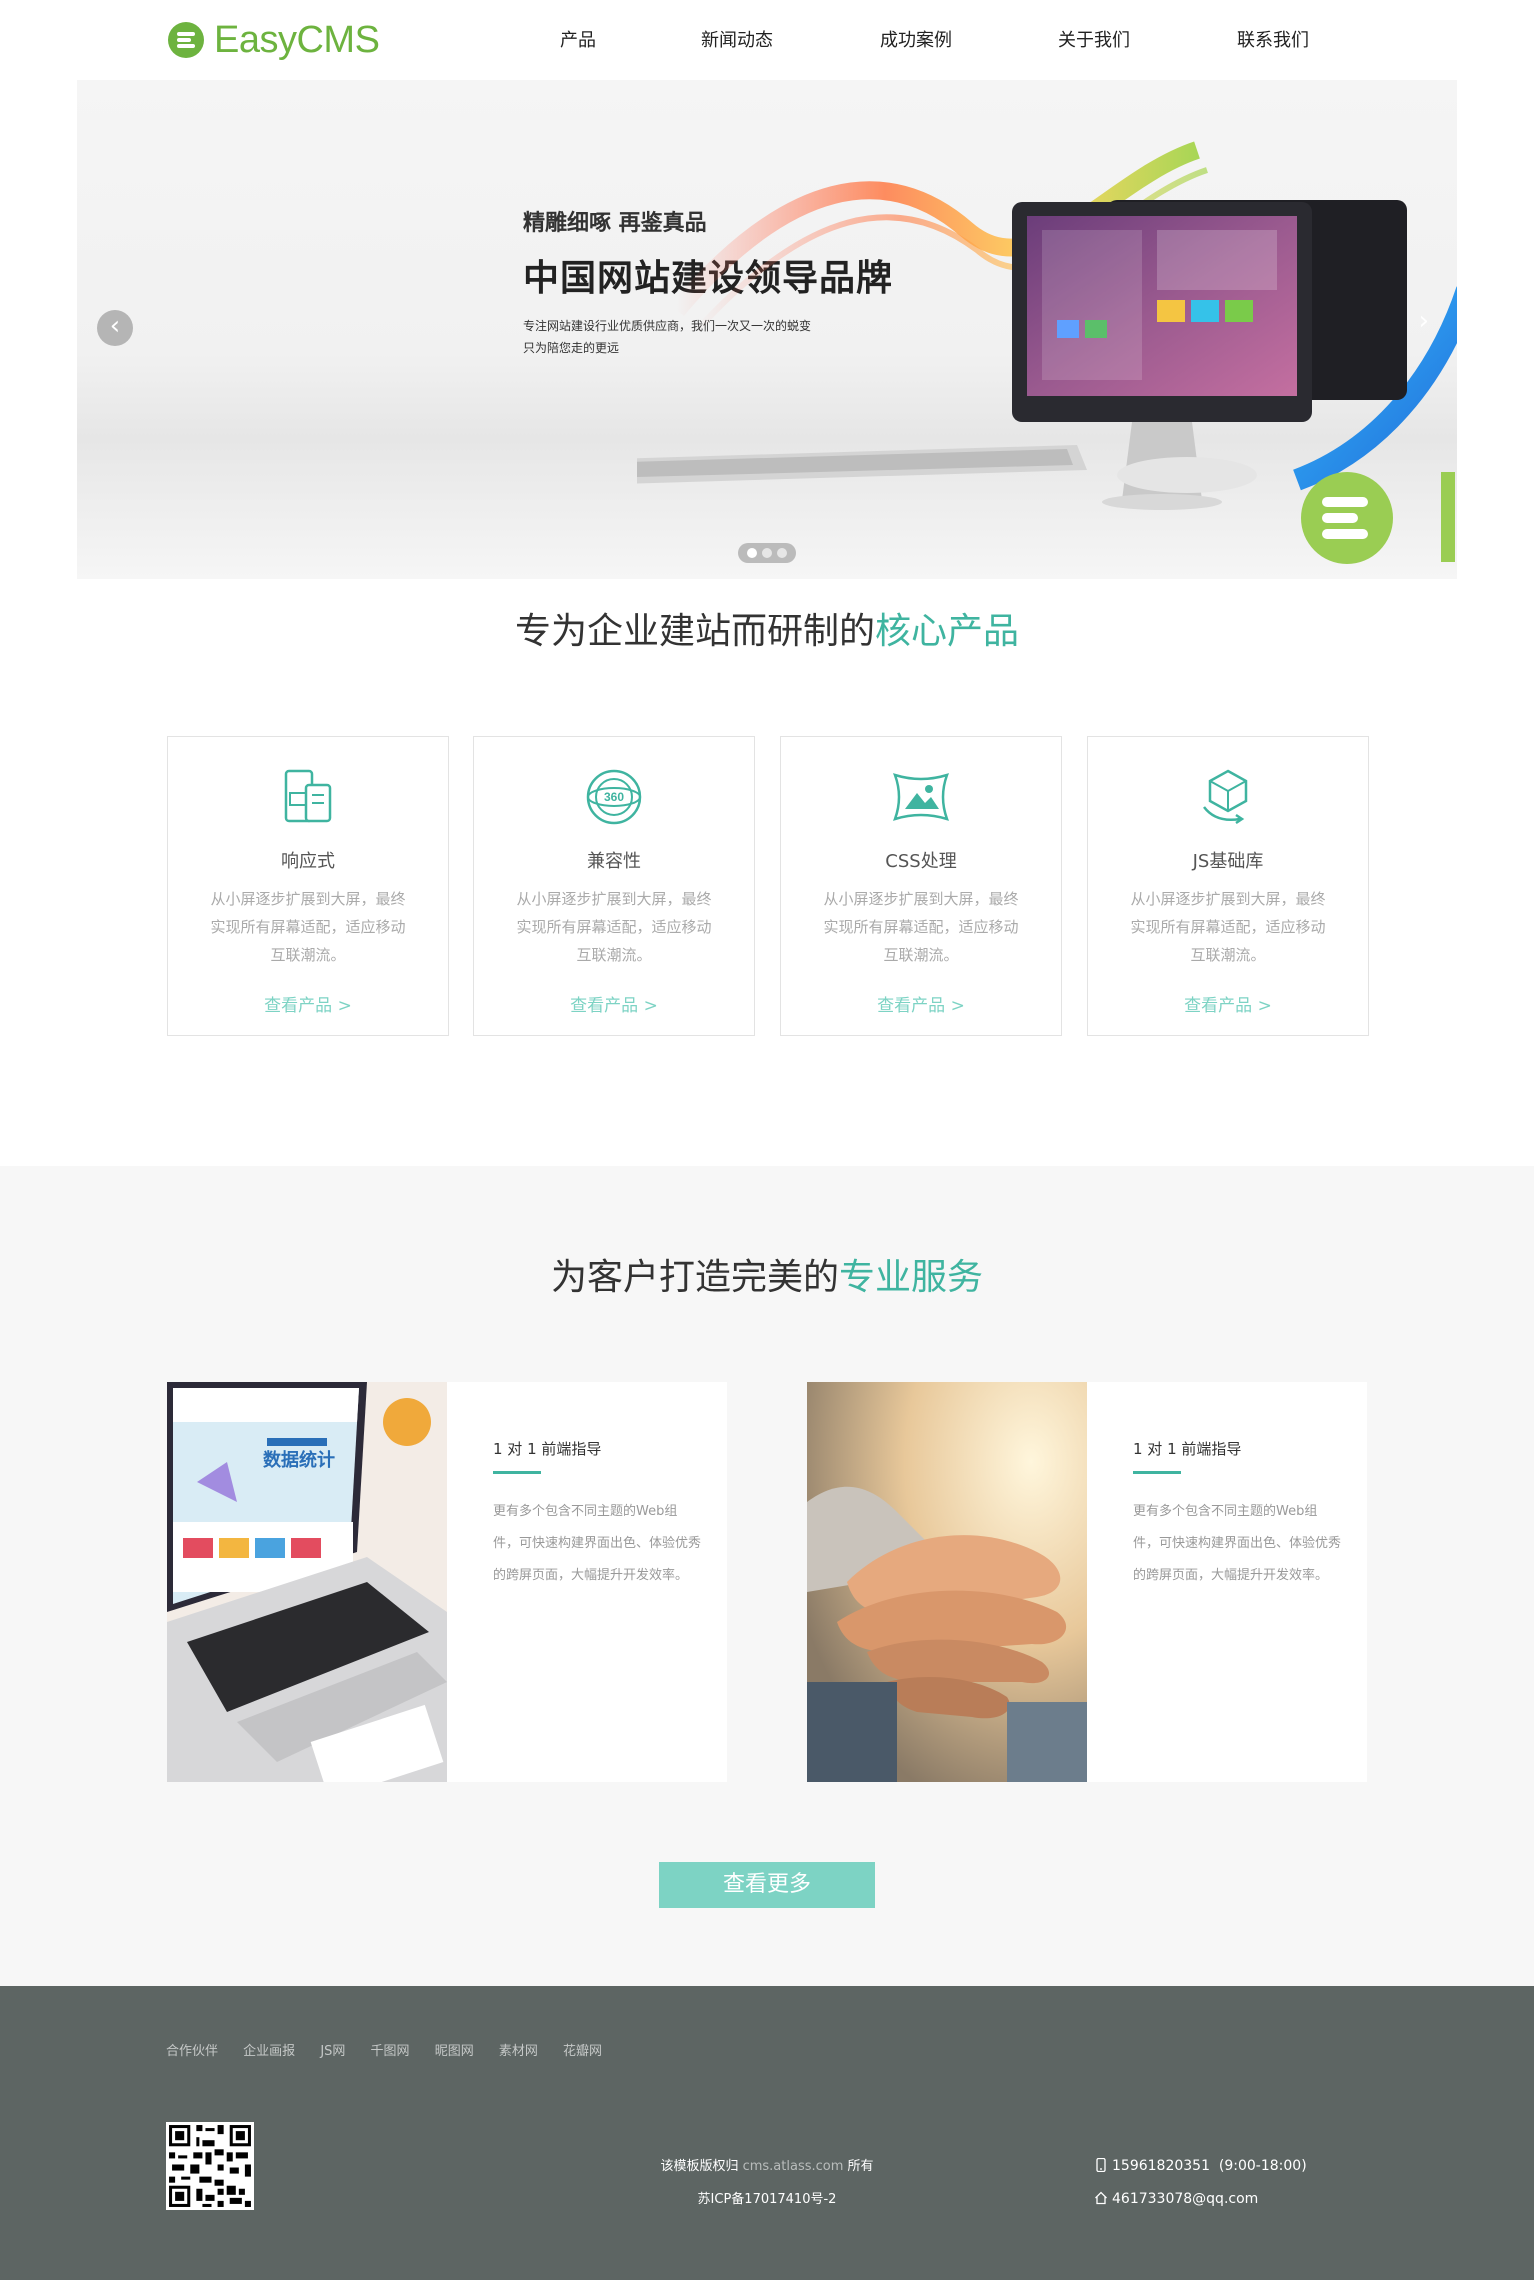  Describe the element at coordinates (390, 2051) in the screenshot. I see `footer-link: 千图网` at that location.